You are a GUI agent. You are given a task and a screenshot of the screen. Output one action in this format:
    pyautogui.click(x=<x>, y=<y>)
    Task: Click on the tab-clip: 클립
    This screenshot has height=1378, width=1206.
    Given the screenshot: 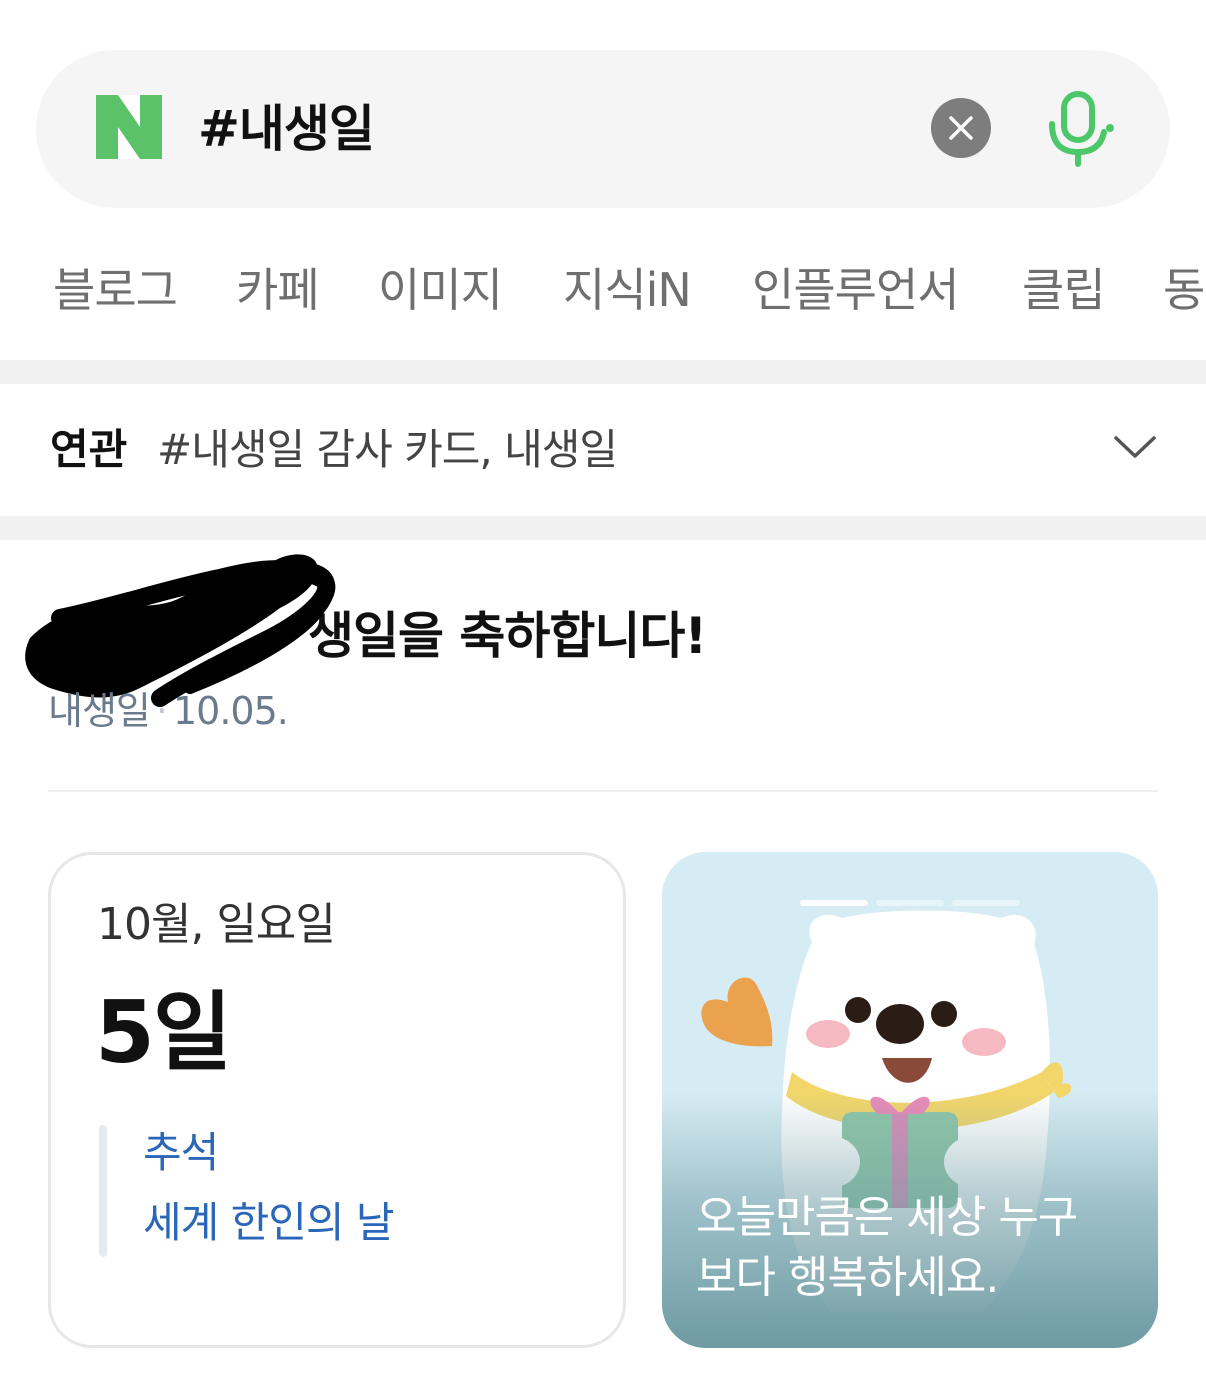 What is the action you would take?
    pyautogui.click(x=1064, y=290)
    